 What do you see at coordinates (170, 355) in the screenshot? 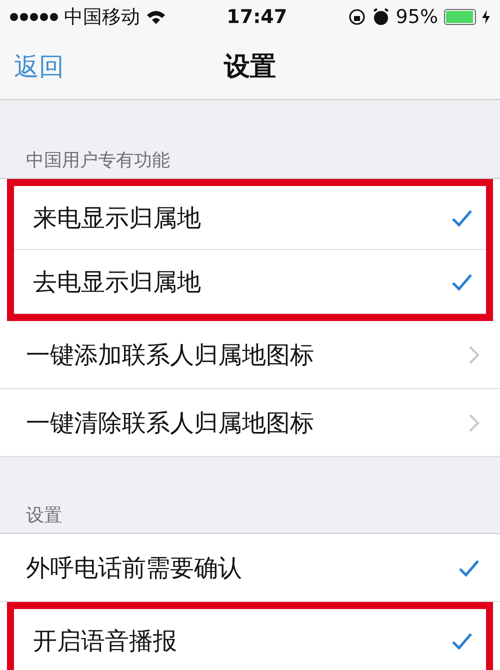
I see `row-label: 一键添加联系人归属地图标` at bounding box center [170, 355].